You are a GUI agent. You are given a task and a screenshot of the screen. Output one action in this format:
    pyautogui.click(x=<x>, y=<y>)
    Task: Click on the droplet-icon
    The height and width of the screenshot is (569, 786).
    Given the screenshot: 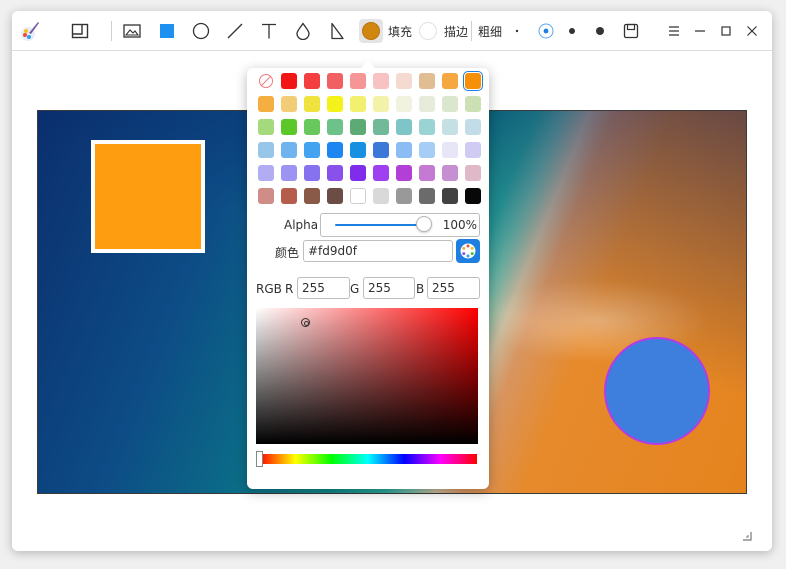 What is the action you would take?
    pyautogui.click(x=303, y=31)
    